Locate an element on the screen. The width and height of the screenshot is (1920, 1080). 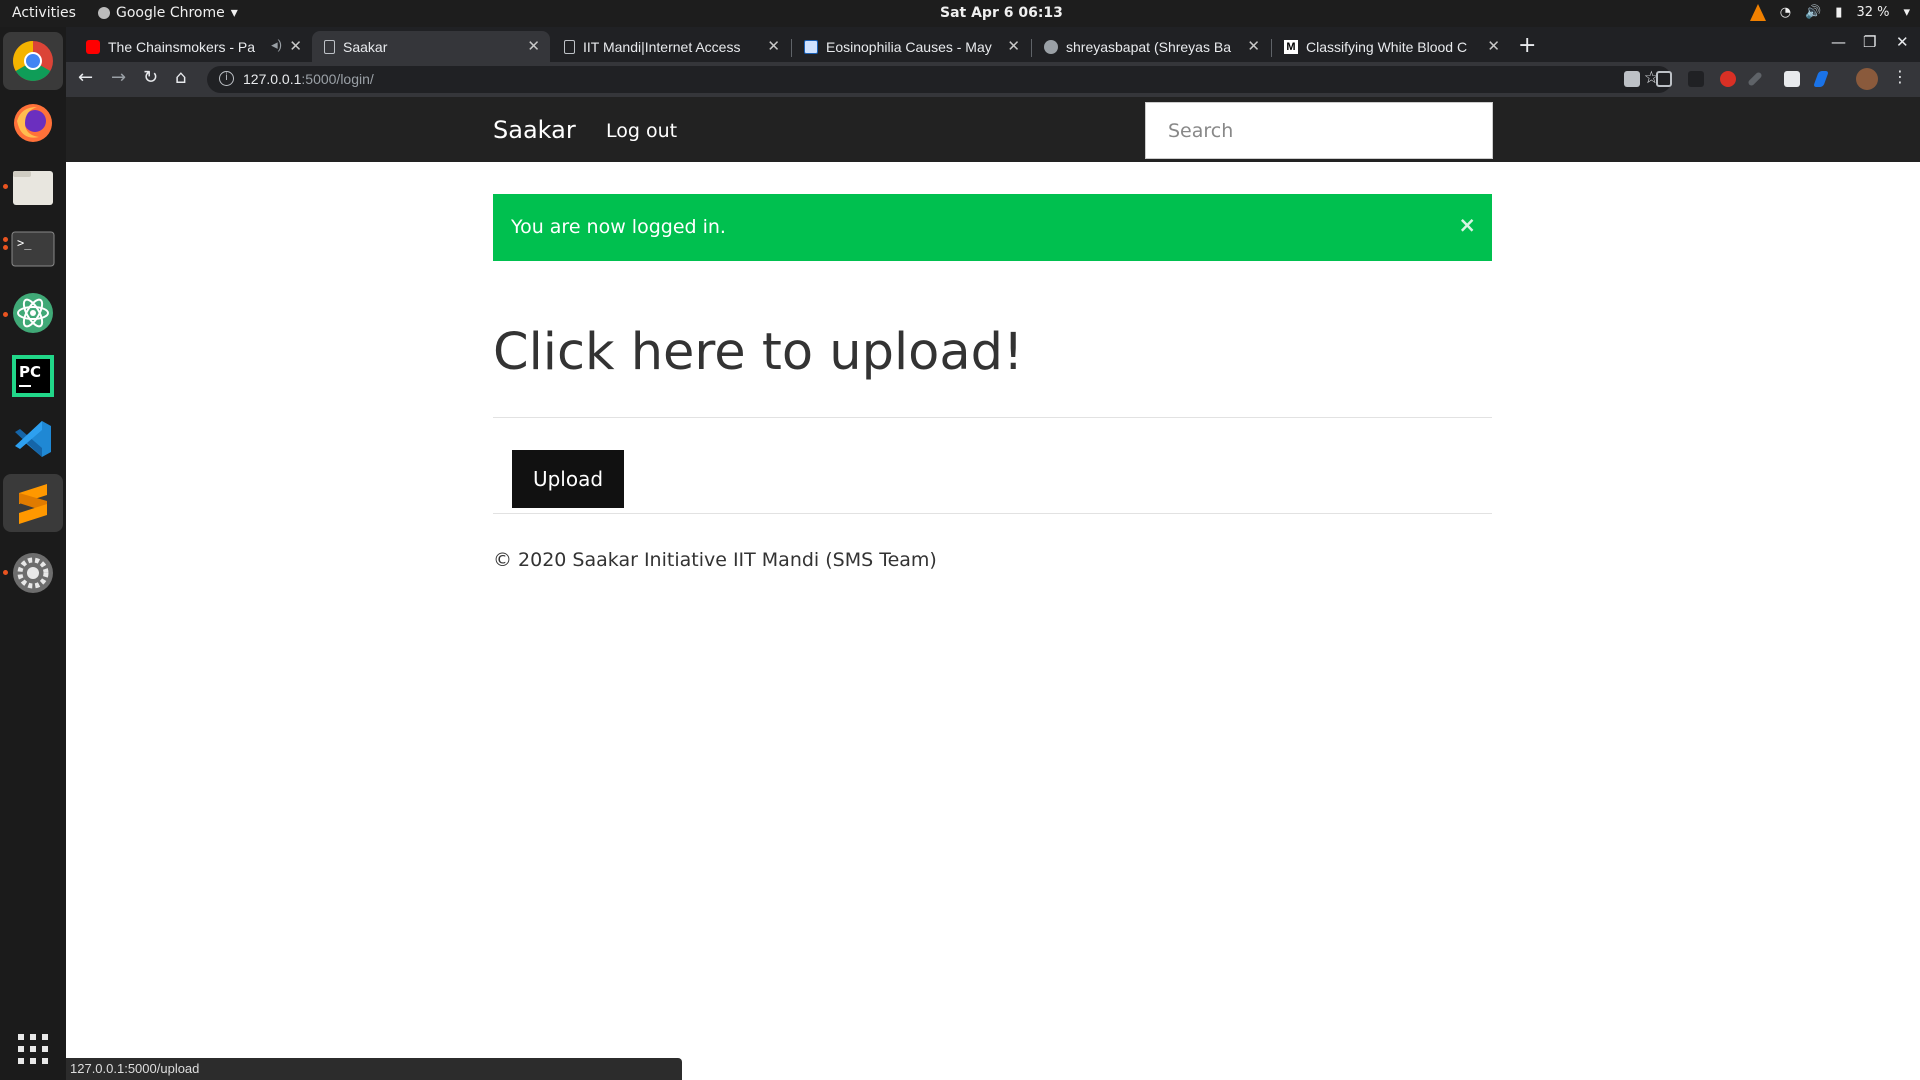
dock-chrome is located at coordinates (33, 61).